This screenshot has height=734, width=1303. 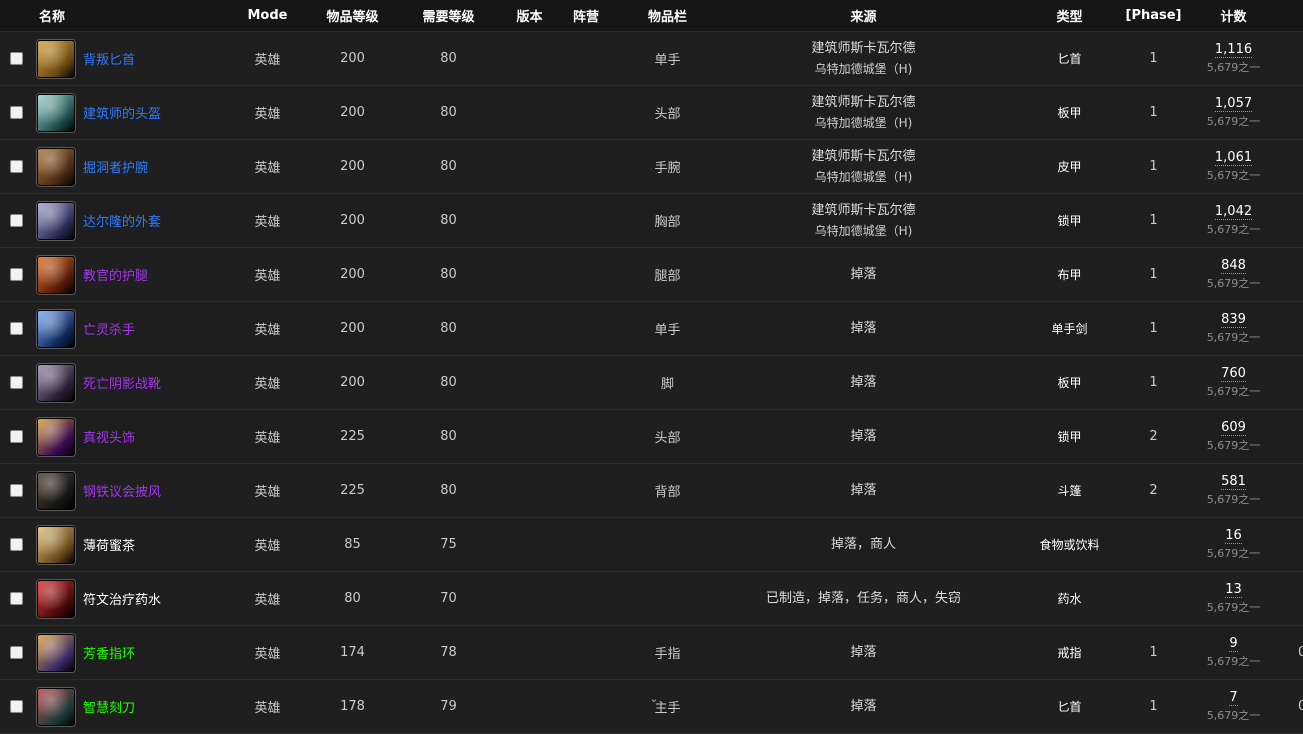 What do you see at coordinates (1297, 15) in the screenshot?
I see `header-percent: %` at bounding box center [1297, 15].